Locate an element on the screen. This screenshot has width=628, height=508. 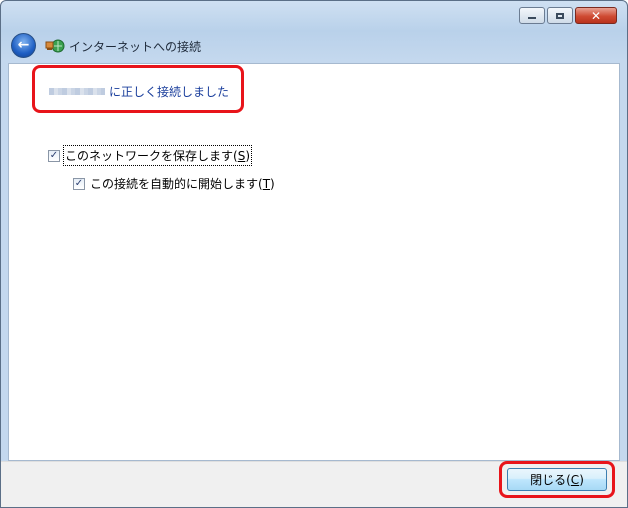
back-button: ← is located at coordinates (23, 45).